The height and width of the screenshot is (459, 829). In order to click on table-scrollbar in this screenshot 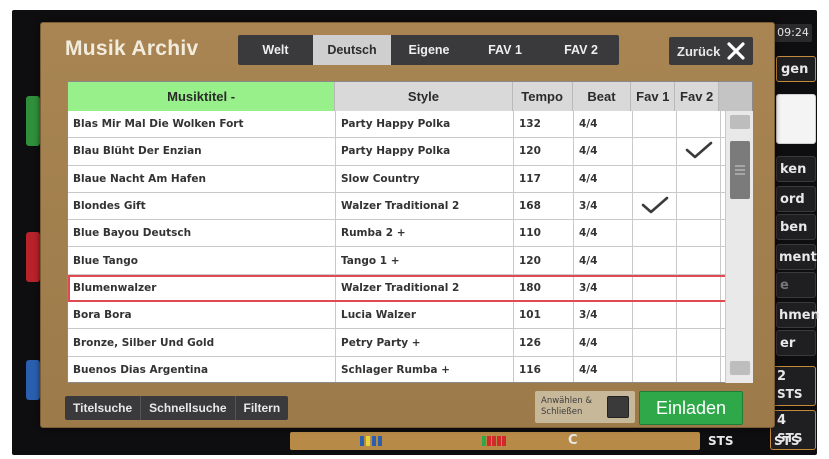, I will do `click(739, 247)`.